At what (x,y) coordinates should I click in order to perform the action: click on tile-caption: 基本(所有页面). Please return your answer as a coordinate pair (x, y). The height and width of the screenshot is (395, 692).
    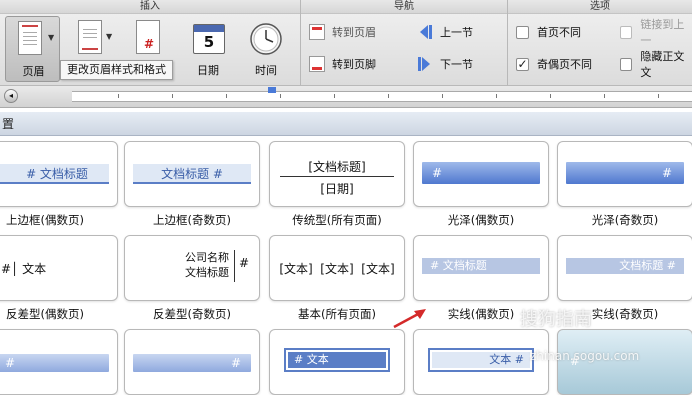
    Looking at the image, I should click on (337, 314).